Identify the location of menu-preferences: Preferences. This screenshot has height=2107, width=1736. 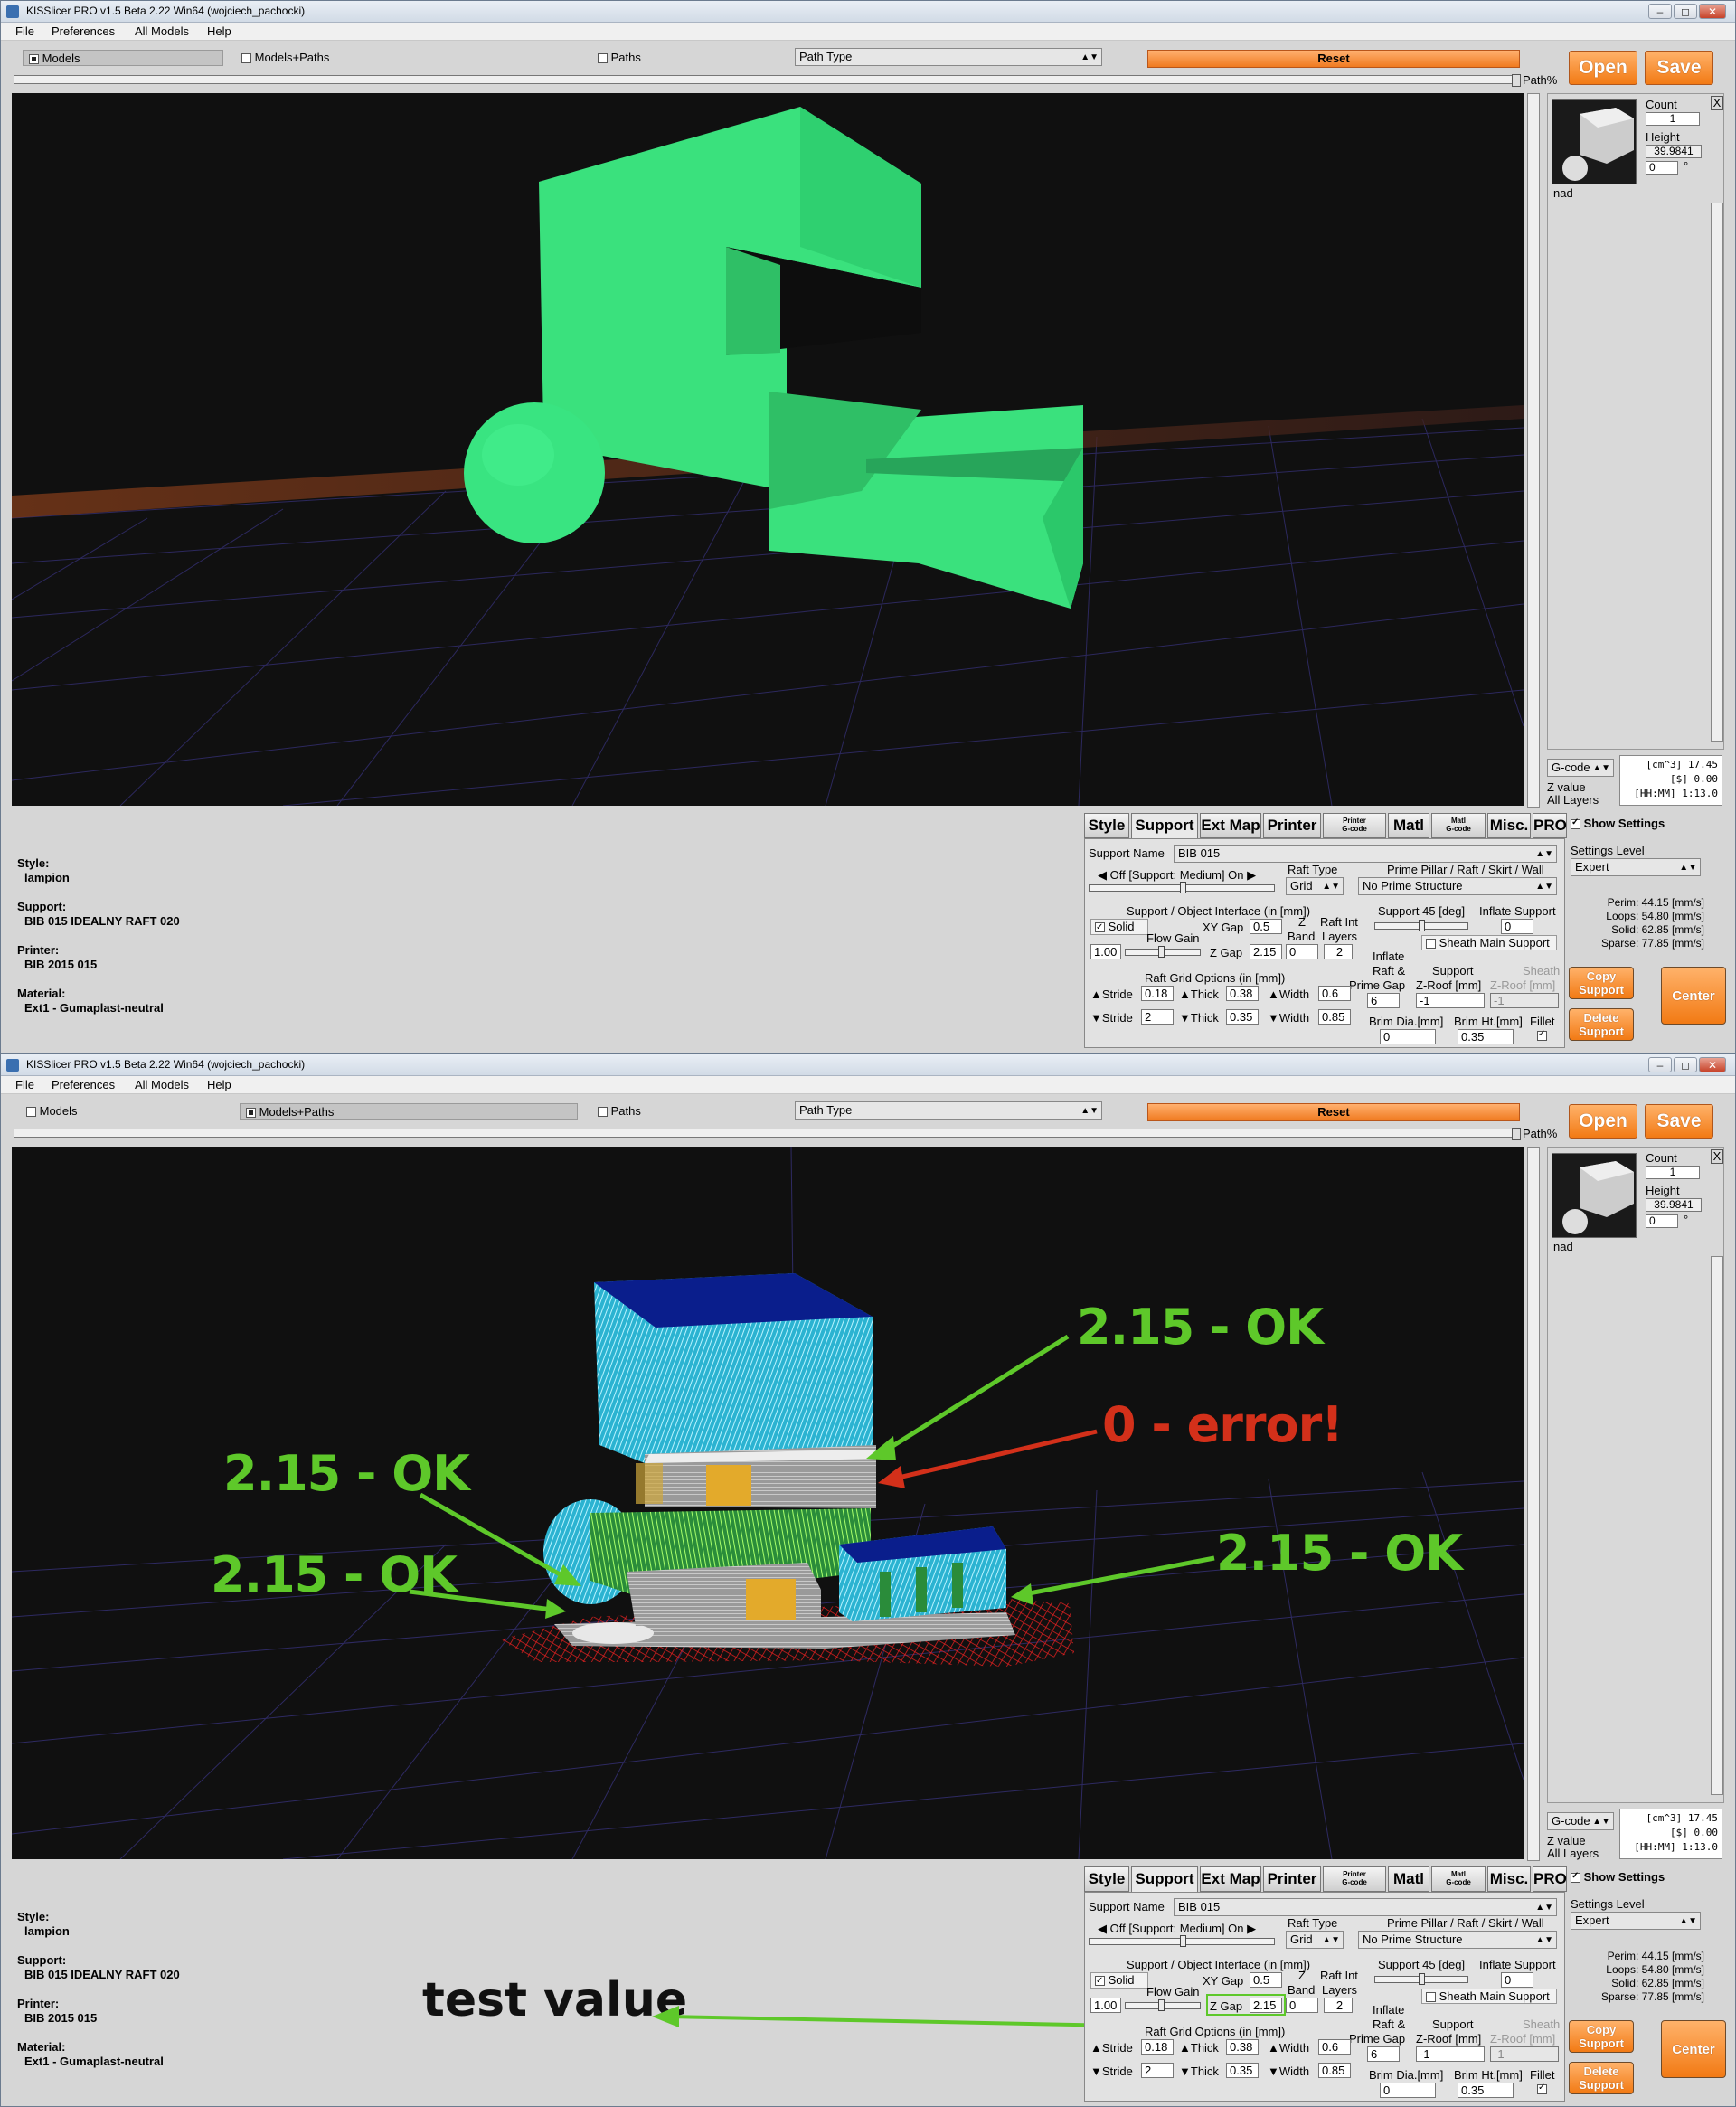
(83, 1084).